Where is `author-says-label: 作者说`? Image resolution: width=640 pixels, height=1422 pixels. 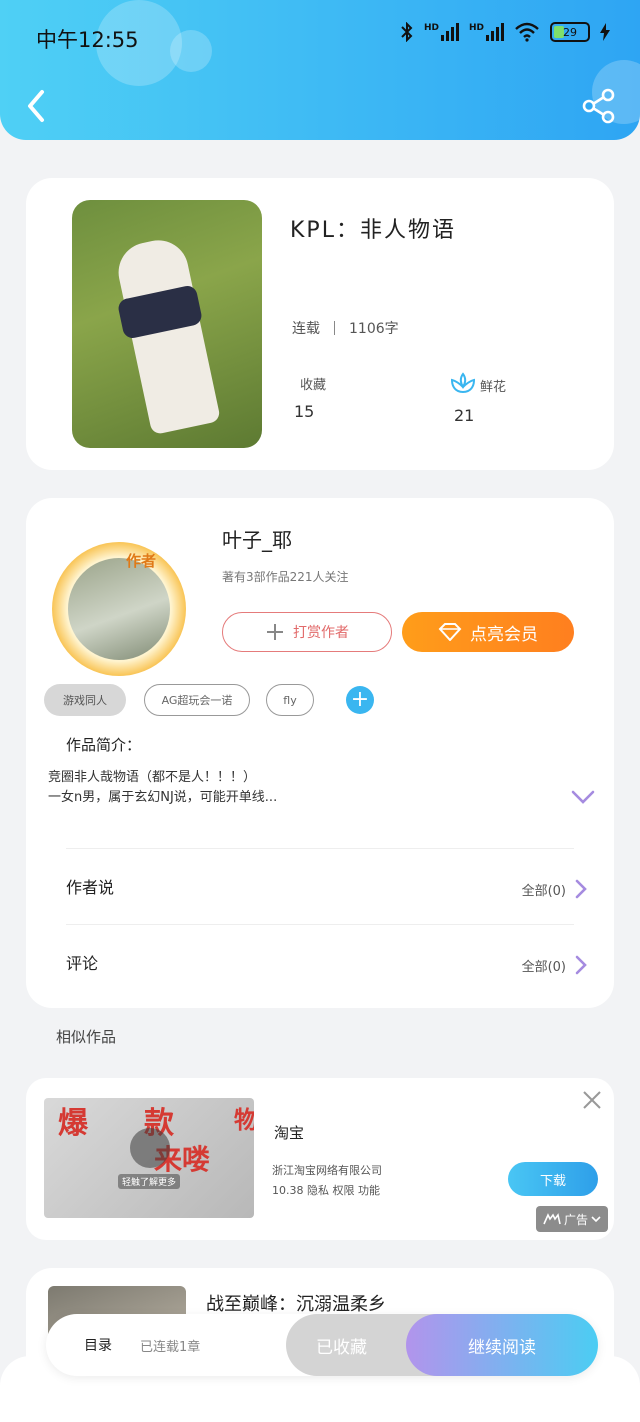
author-says-label: 作者说 is located at coordinates (90, 886).